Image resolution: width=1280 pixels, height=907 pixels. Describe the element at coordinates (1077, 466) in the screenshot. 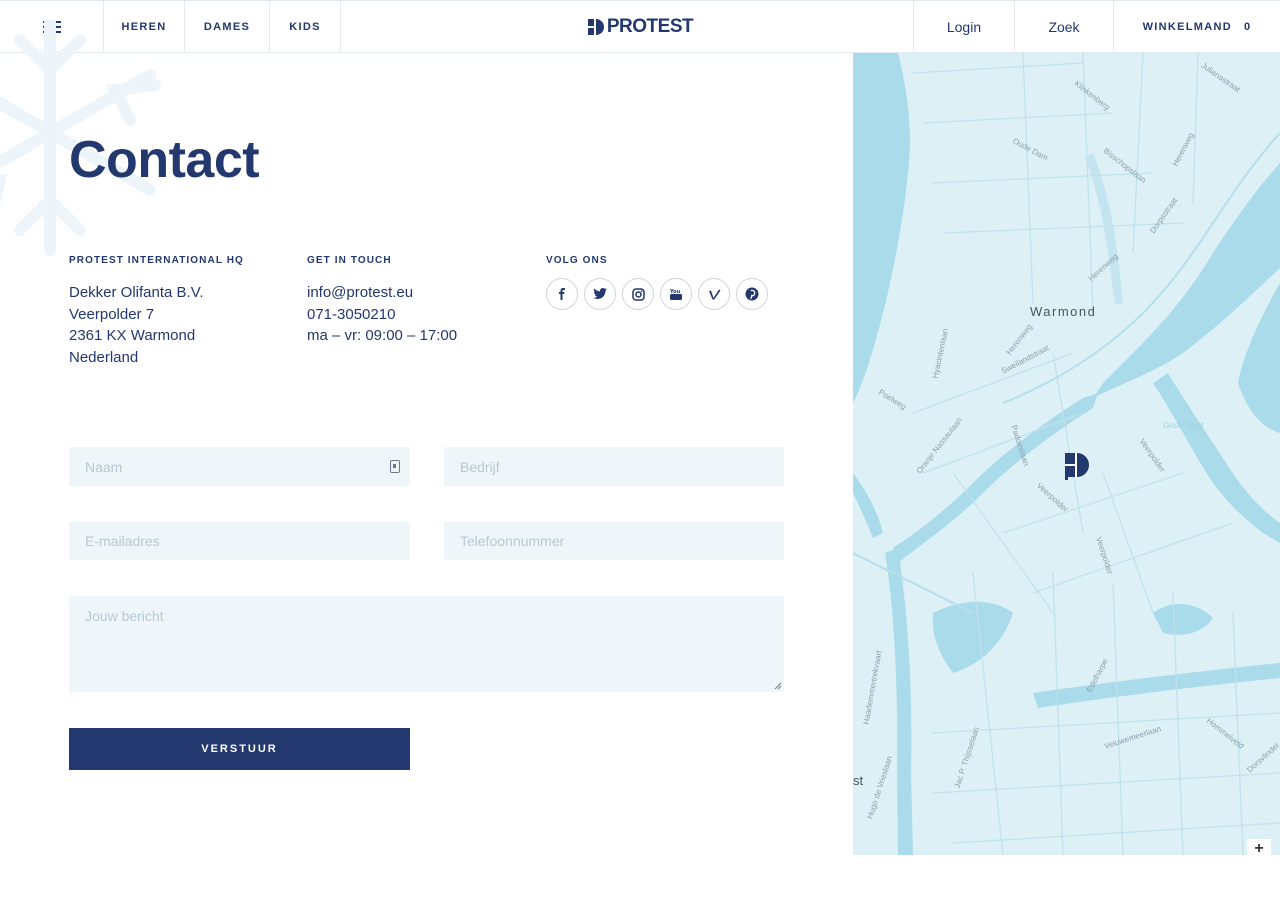

I see `location-marker` at that location.